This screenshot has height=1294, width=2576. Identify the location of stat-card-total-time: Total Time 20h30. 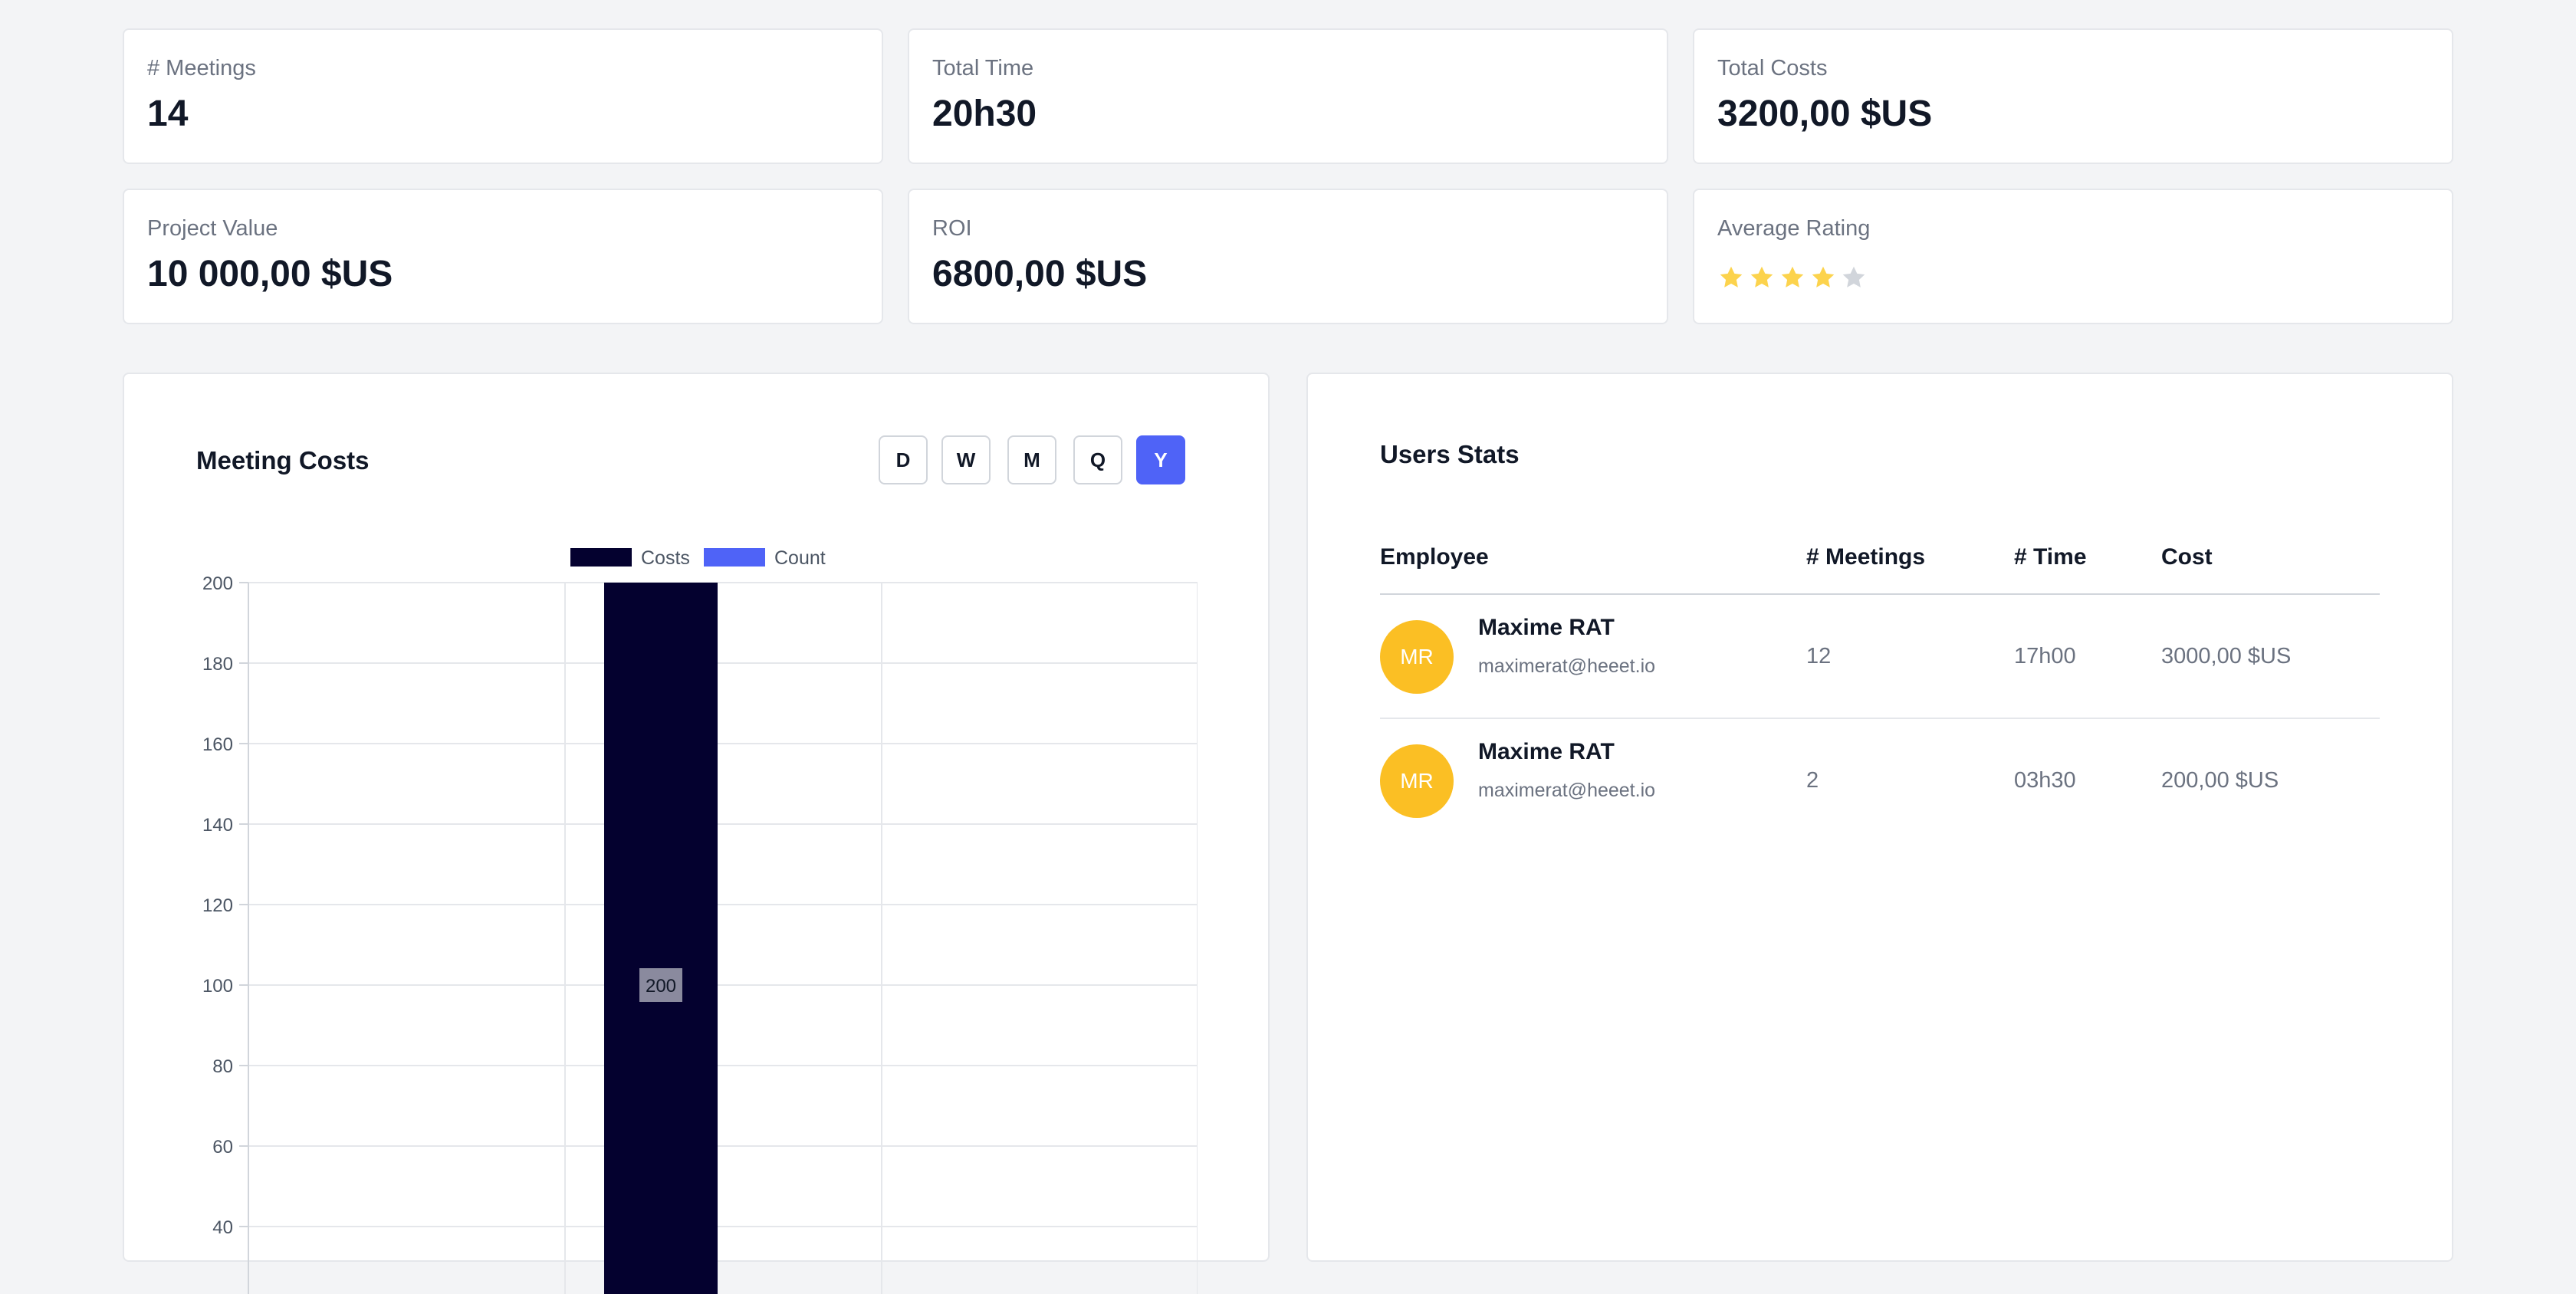
(1288, 96).